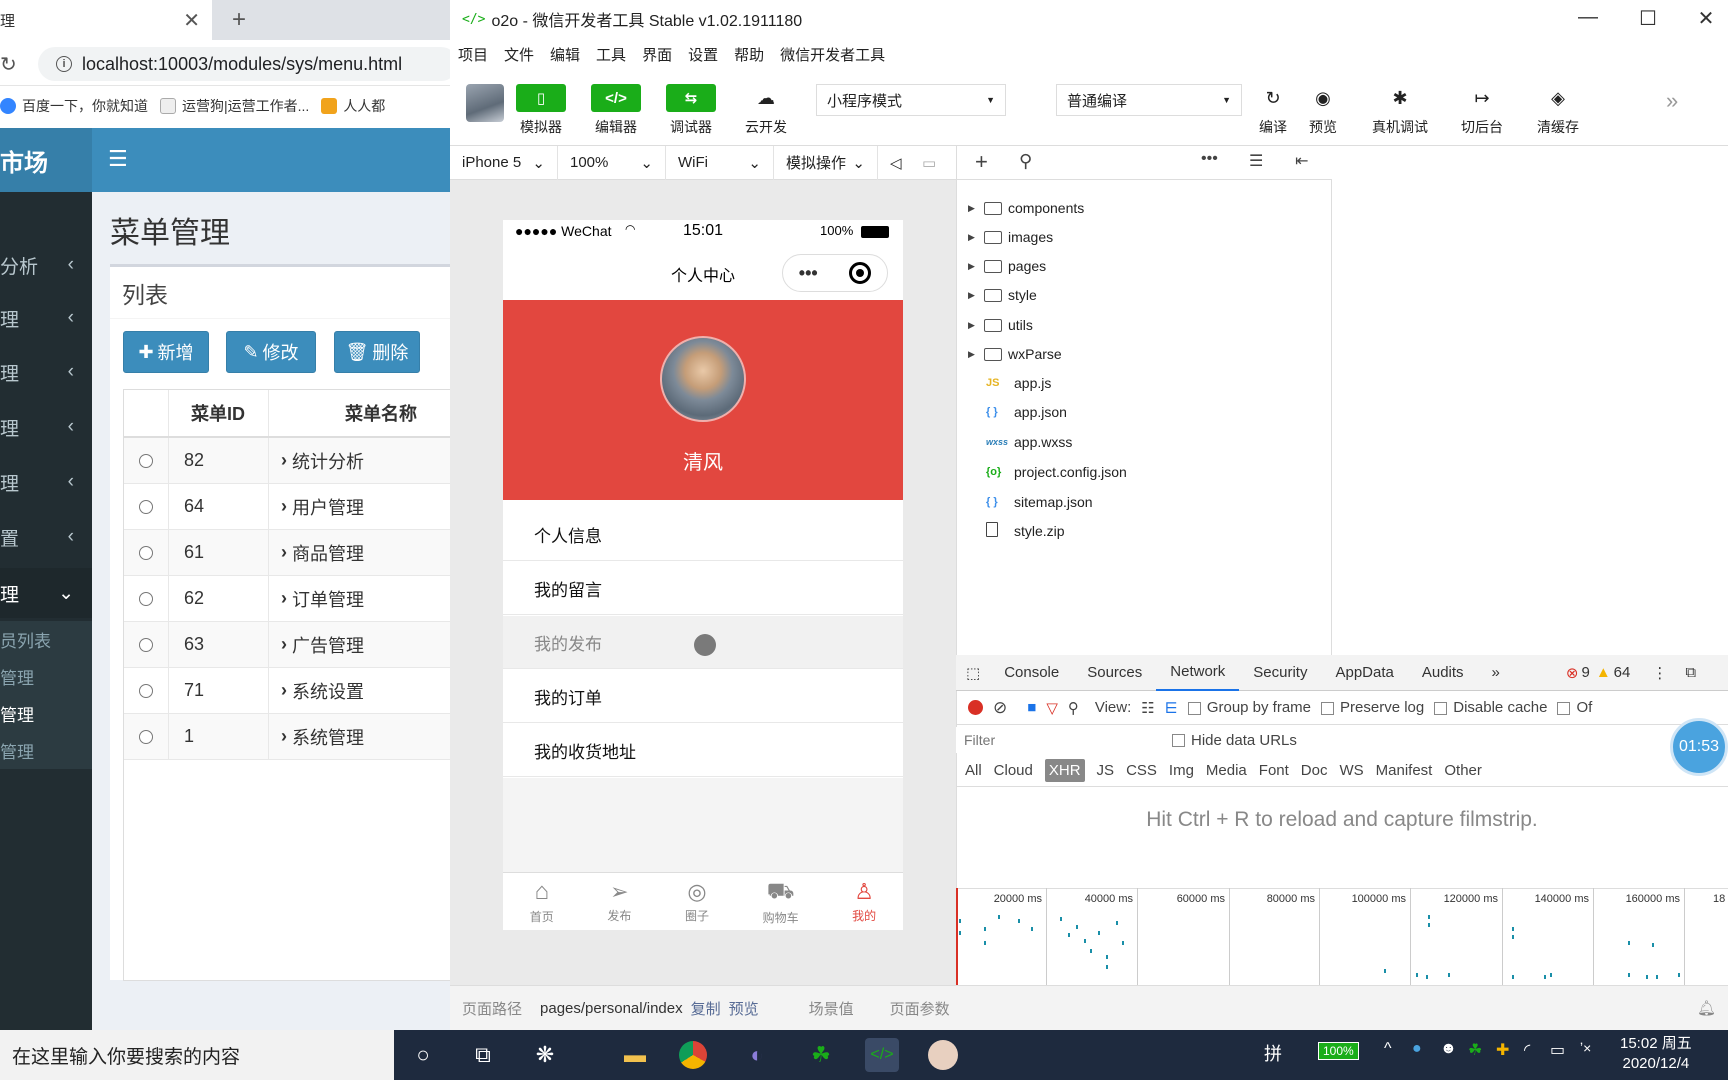 This screenshot has height=1080, width=1728. I want to click on info-icon: i, so click(64, 64).